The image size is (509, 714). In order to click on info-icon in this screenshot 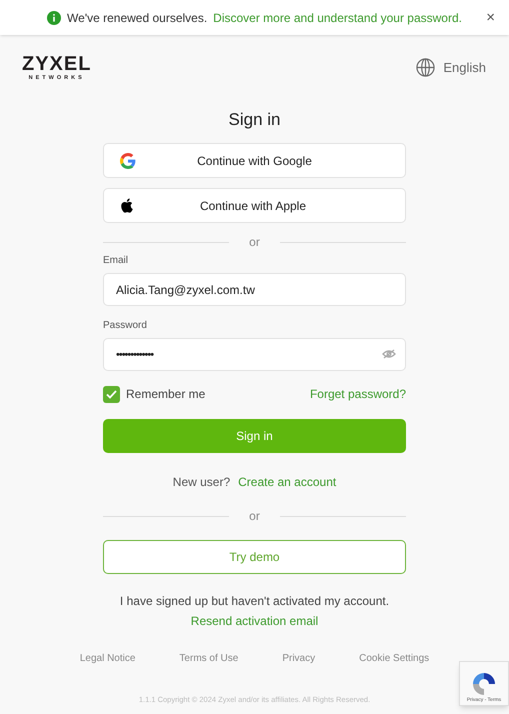, I will do `click(54, 17)`.